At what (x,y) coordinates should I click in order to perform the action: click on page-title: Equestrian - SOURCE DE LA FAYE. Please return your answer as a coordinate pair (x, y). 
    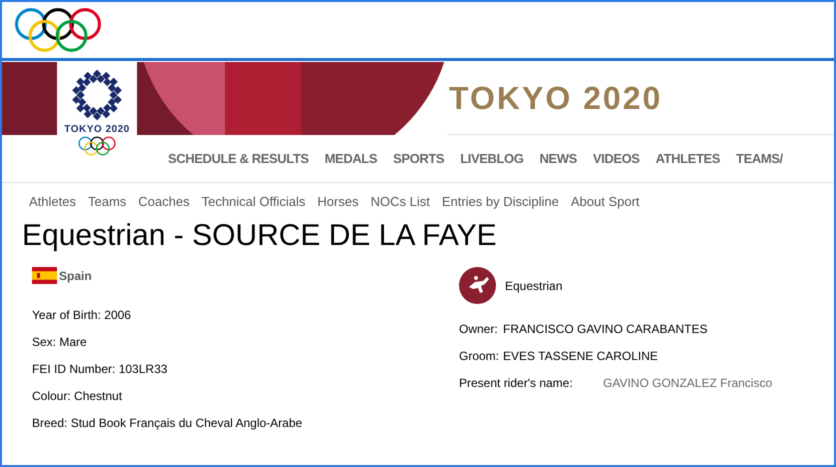
    Looking at the image, I should click on (259, 236).